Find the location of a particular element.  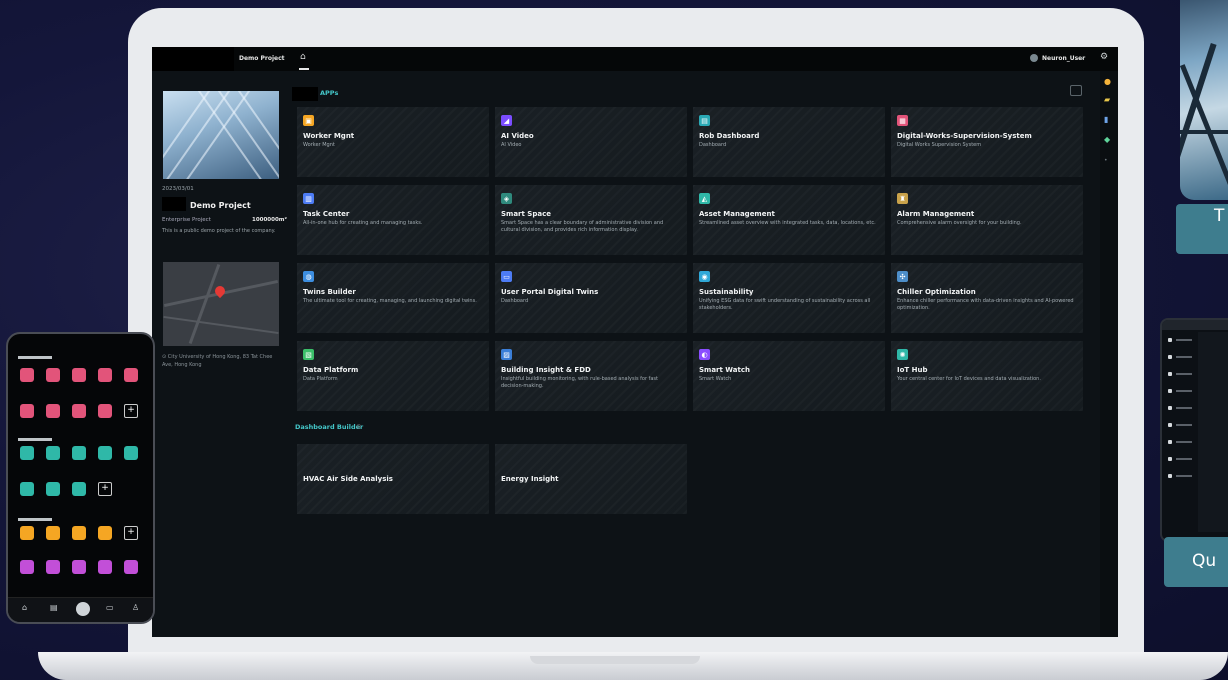

info-icon: ◎ is located at coordinates (358, 426).